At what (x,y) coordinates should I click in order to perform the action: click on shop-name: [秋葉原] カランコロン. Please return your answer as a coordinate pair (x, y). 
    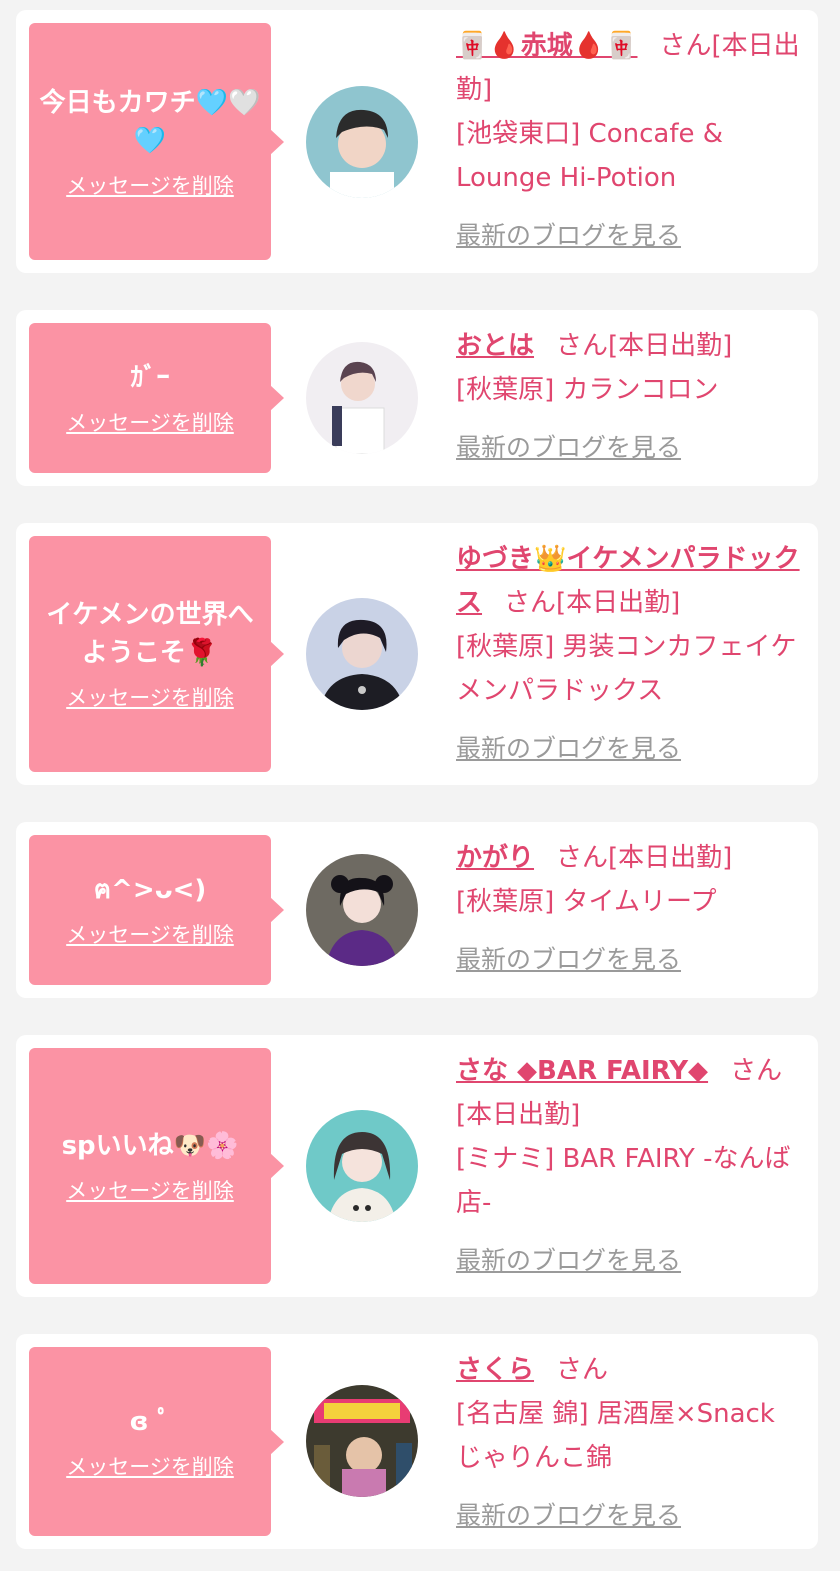
    Looking at the image, I should click on (587, 390).